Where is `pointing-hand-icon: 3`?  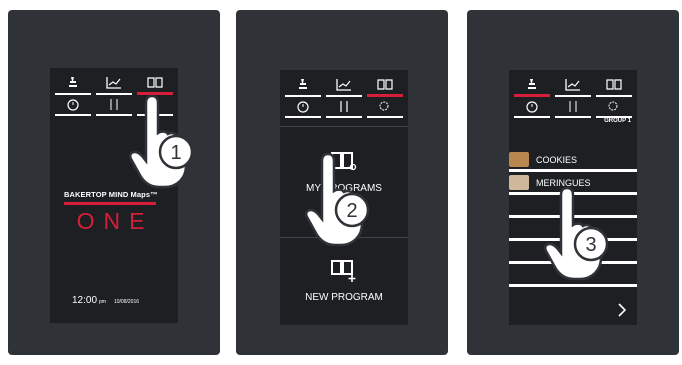
pointing-hand-icon: 3 is located at coordinates (576, 233).